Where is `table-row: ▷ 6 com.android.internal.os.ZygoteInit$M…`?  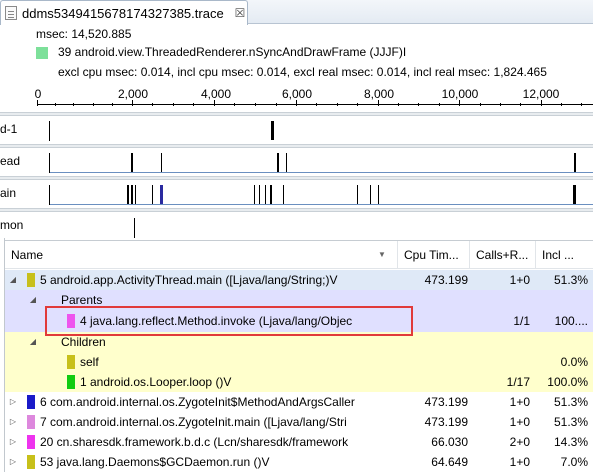 table-row: ▷ 6 com.android.internal.os.ZygoteInit$M… is located at coordinates (299, 402).